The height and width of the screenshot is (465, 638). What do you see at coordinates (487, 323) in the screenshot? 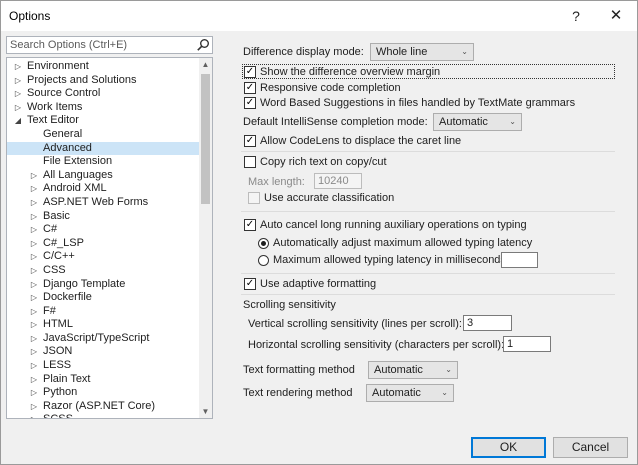
I see `vscroll-input: 3` at bounding box center [487, 323].